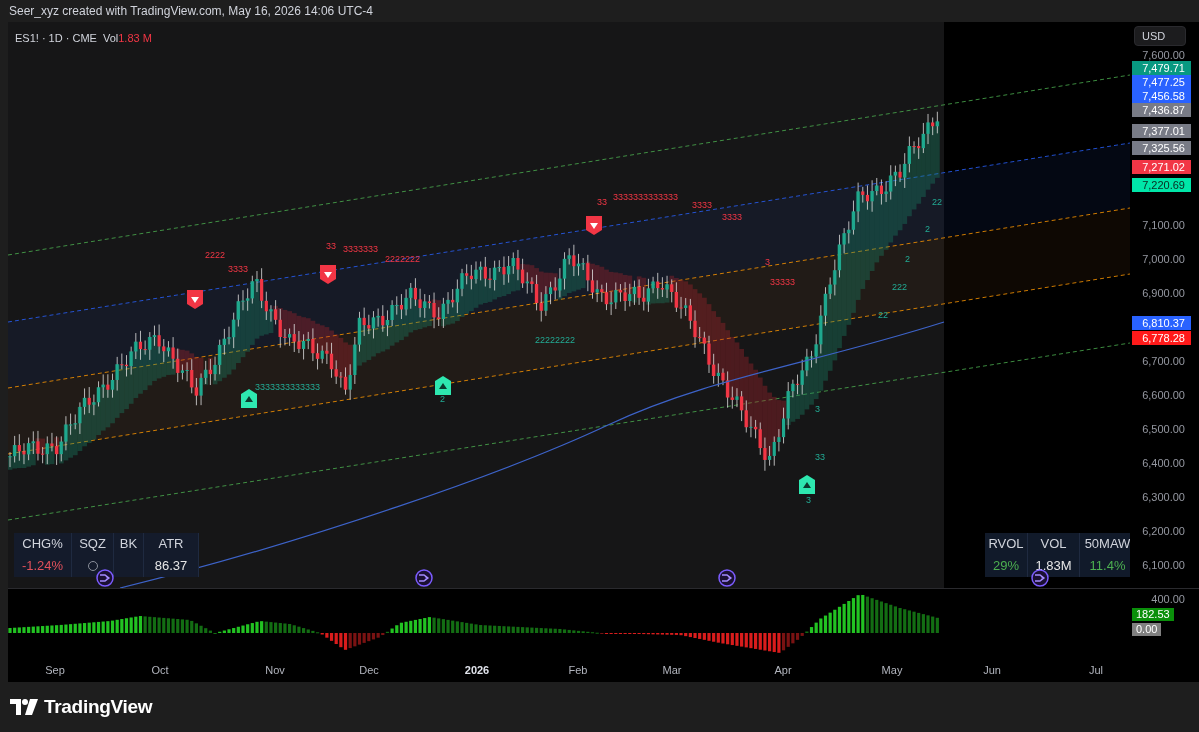 Image resolution: width=1199 pixels, height=732 pixels. I want to click on count-label: 222, so click(900, 287).